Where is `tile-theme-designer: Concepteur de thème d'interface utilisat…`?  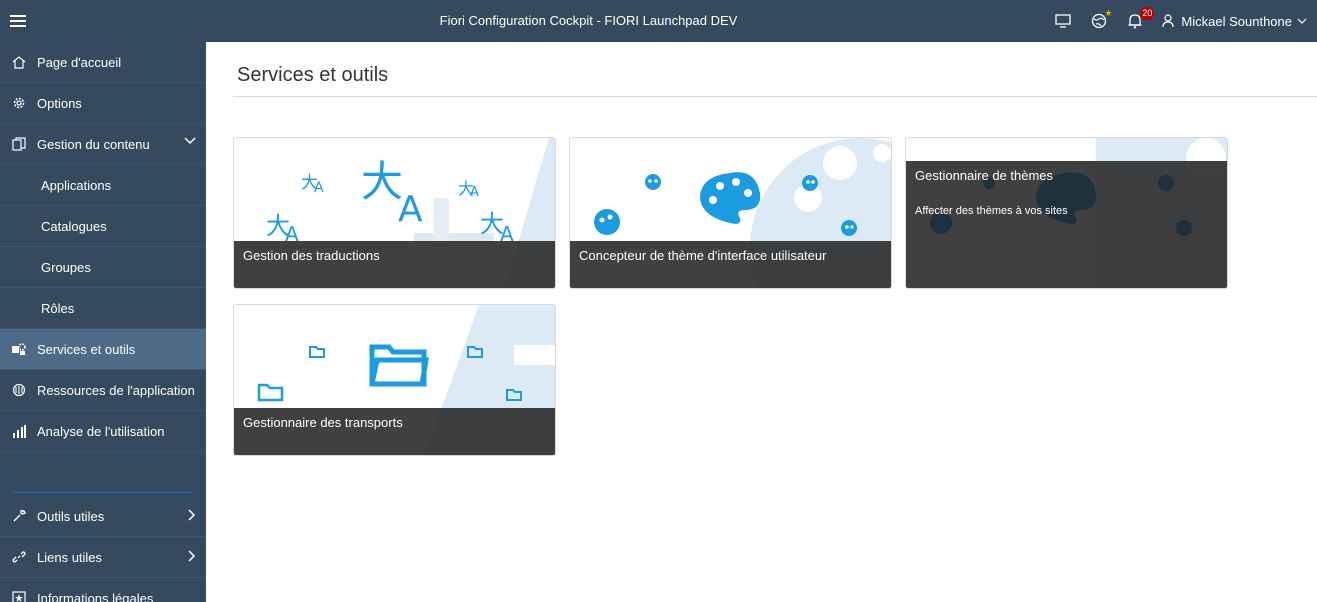
tile-theme-designer: Concepteur de thème d'interface utilisat… is located at coordinates (730, 213).